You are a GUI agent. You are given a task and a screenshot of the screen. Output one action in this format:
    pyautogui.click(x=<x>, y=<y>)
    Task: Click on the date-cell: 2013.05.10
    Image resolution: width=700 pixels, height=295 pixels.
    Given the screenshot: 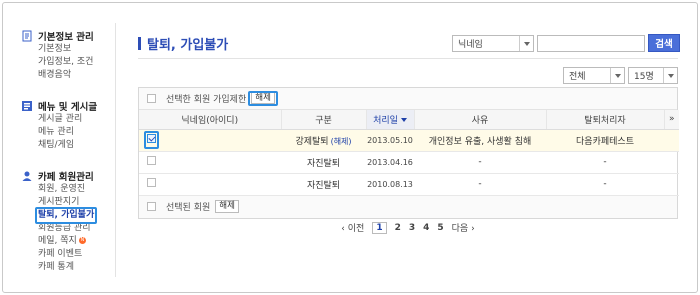 What is the action you would take?
    pyautogui.click(x=390, y=140)
    